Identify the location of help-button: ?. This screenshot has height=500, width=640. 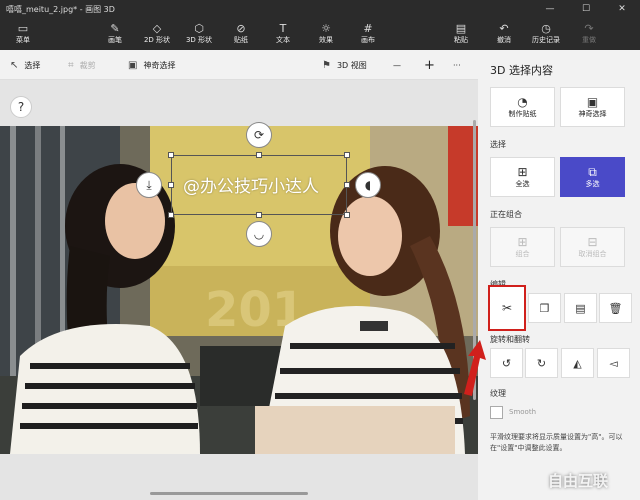
(21, 107).